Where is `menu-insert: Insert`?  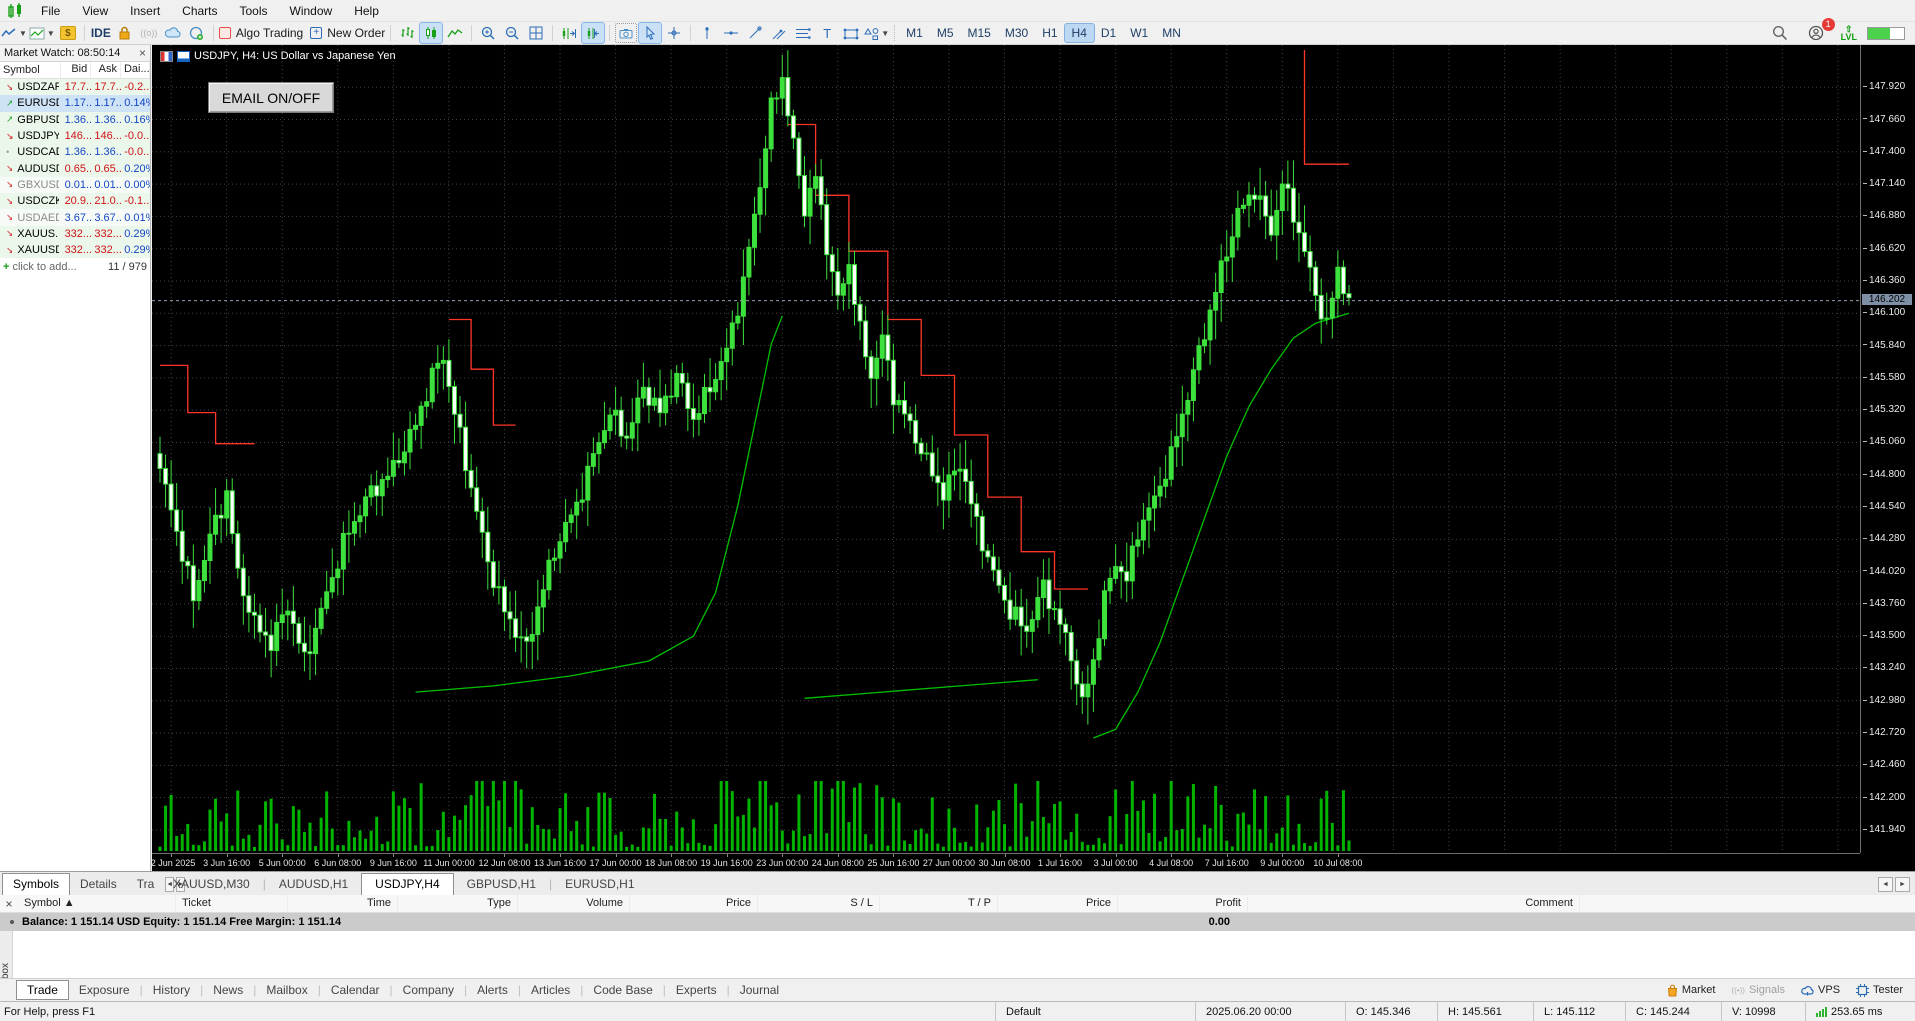 menu-insert: Insert is located at coordinates (145, 11).